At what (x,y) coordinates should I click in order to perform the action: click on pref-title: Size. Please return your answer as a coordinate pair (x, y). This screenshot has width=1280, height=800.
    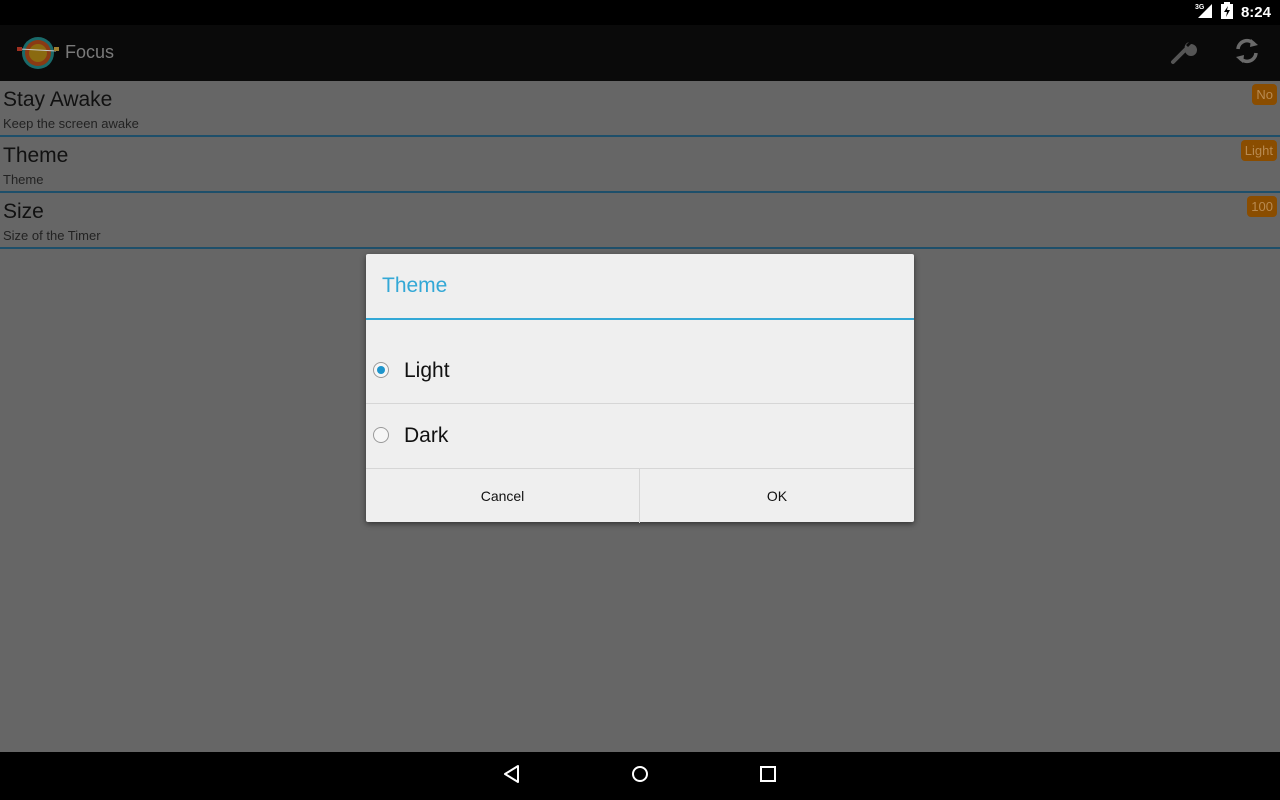
    Looking at the image, I should click on (23, 211).